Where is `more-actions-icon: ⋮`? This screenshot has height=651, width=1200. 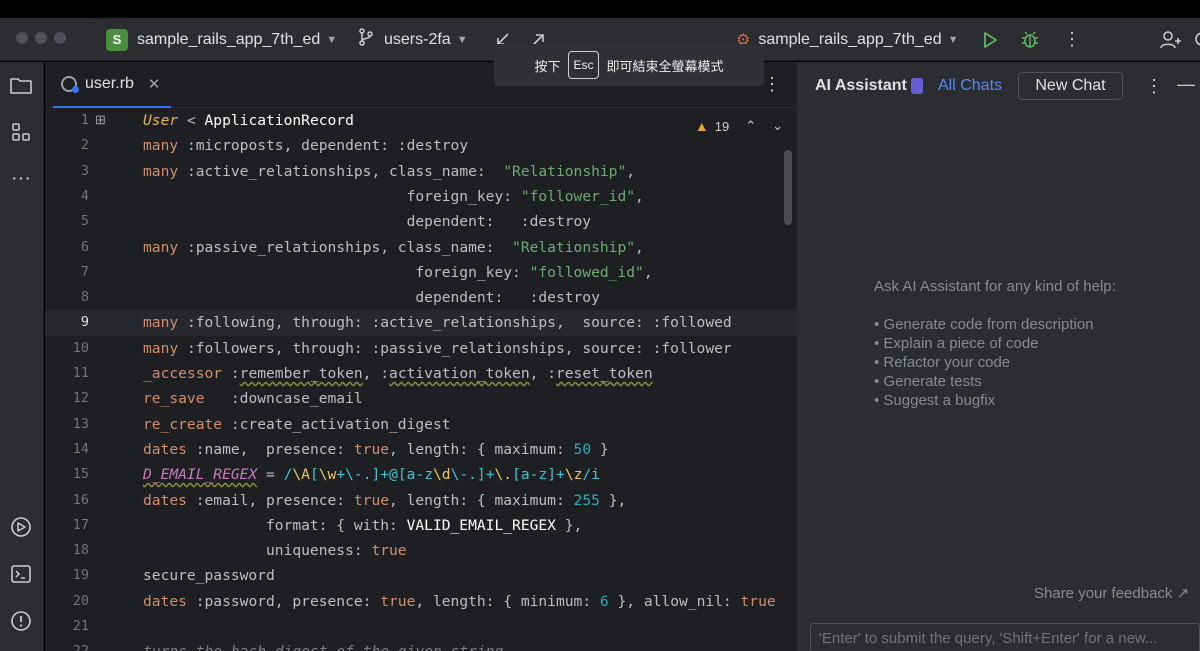 more-actions-icon: ⋮ is located at coordinates (1072, 39).